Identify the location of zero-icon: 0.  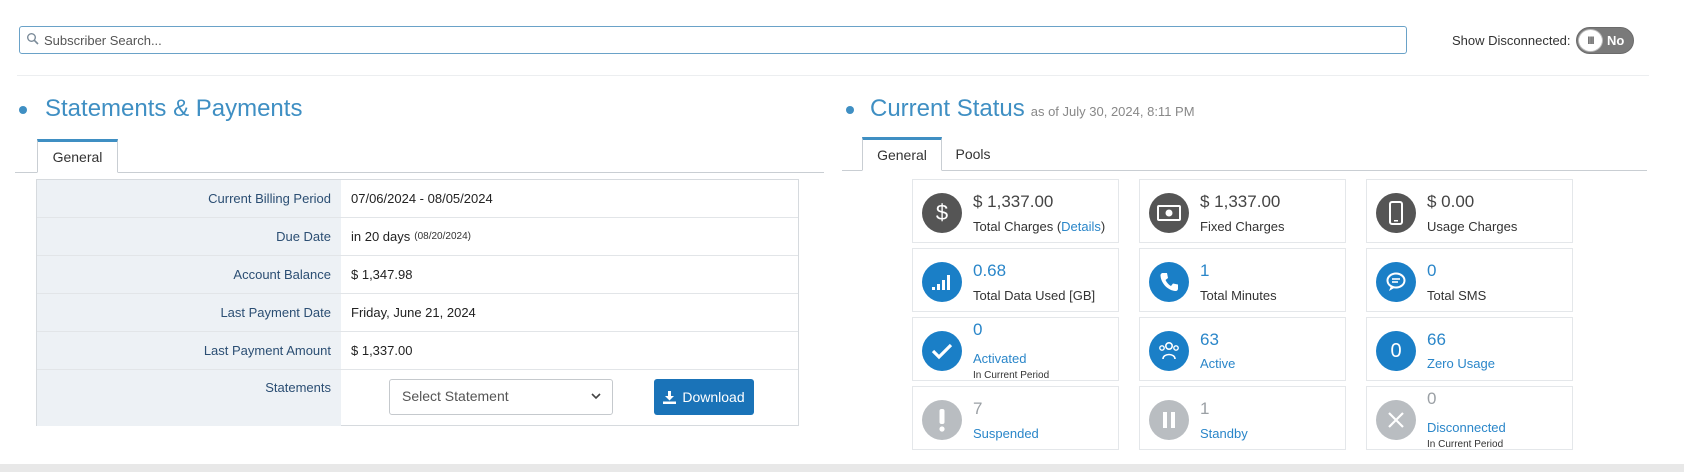
(1396, 351).